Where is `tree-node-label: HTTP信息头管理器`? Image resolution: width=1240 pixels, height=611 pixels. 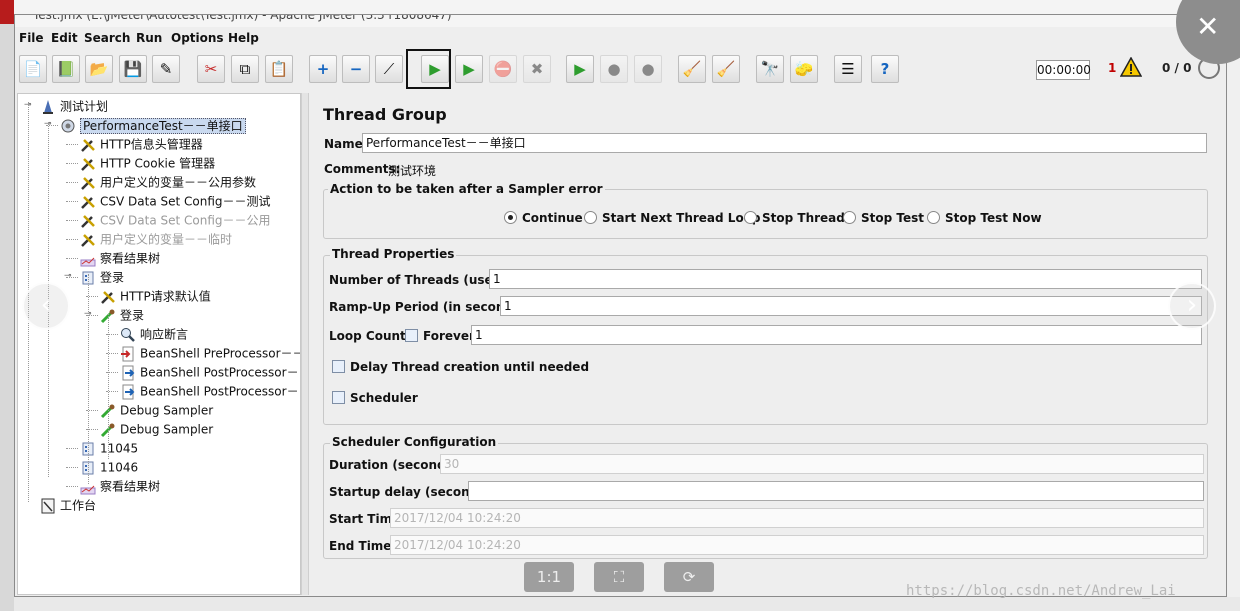 tree-node-label: HTTP信息头管理器 is located at coordinates (151, 144).